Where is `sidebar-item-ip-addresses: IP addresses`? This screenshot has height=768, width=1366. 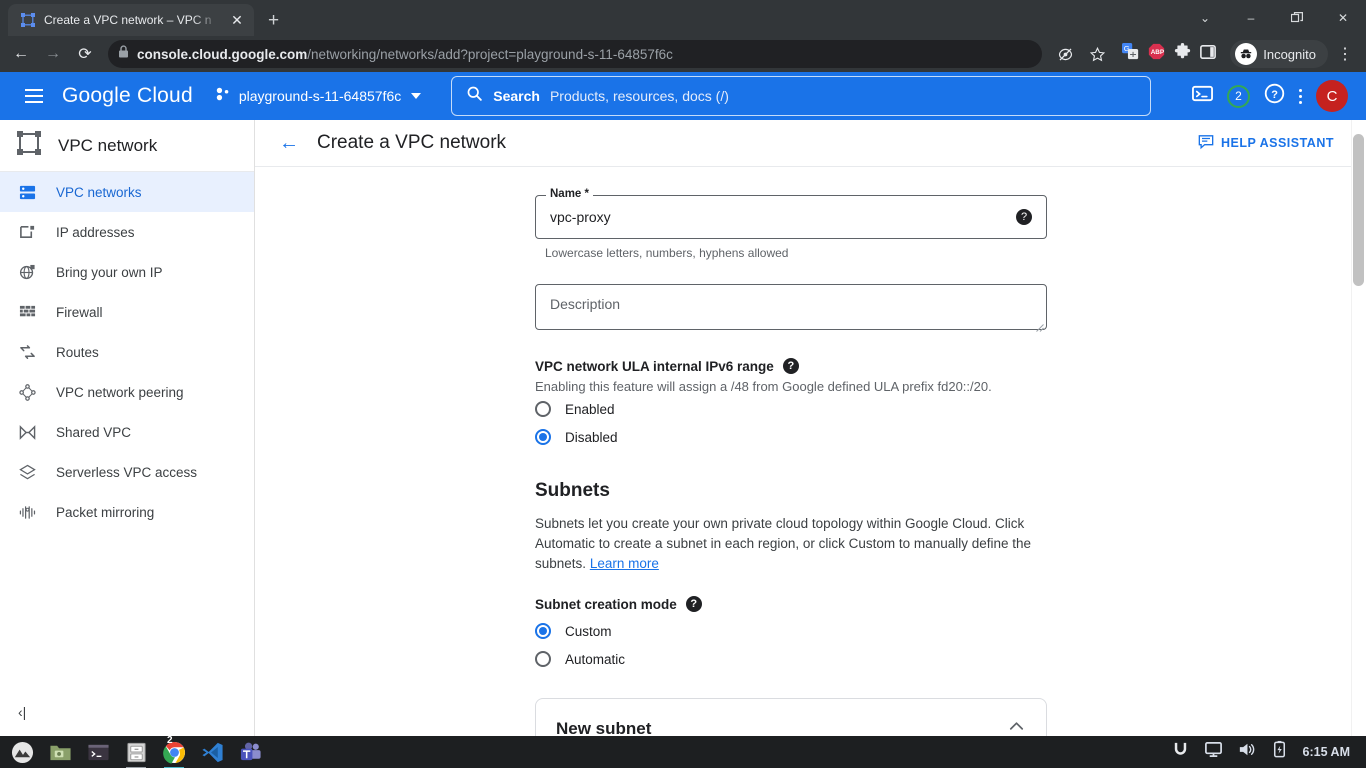
sidebar-item-ip-addresses: IP addresses is located at coordinates (127, 232).